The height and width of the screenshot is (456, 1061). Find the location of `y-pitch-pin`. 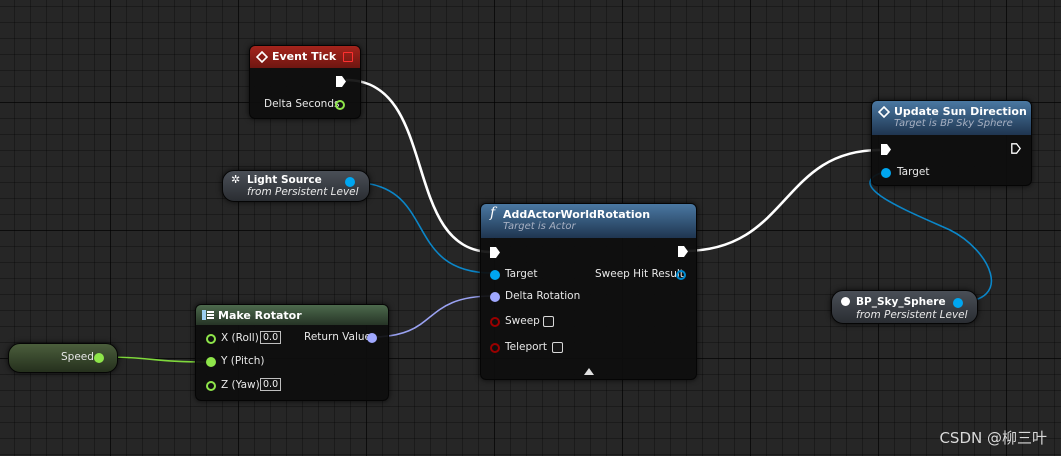

y-pitch-pin is located at coordinates (211, 362).